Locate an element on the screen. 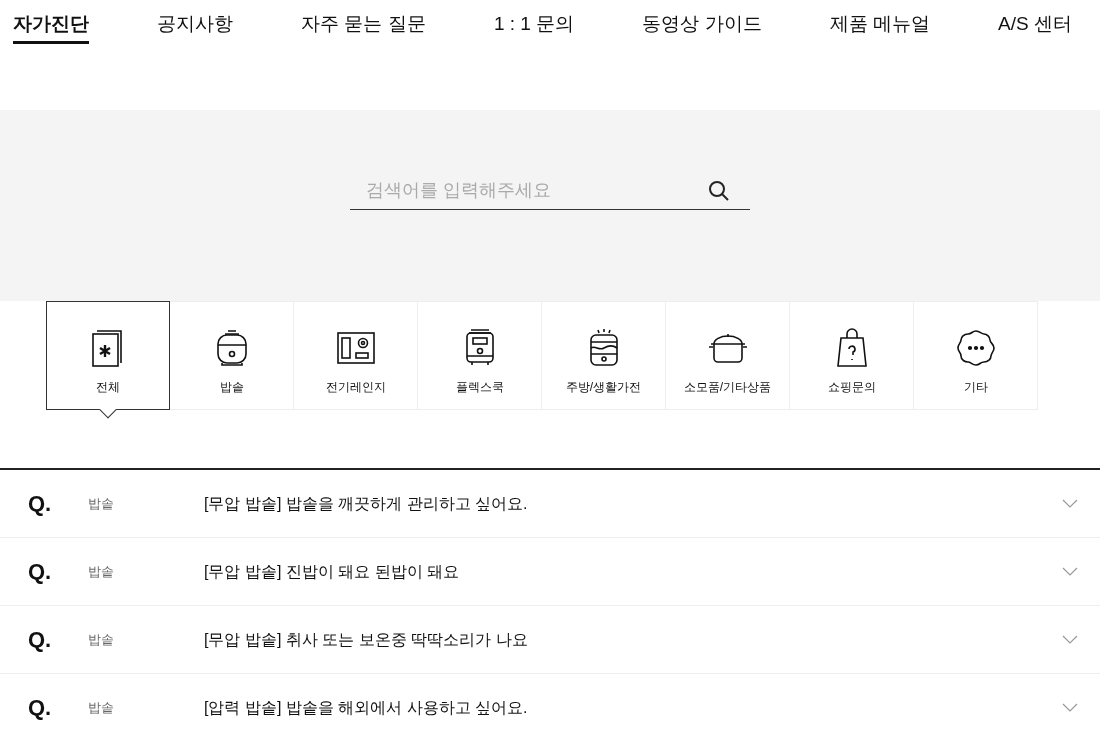 This screenshot has width=1100, height=729. category-tab: 기타 is located at coordinates (976, 355).